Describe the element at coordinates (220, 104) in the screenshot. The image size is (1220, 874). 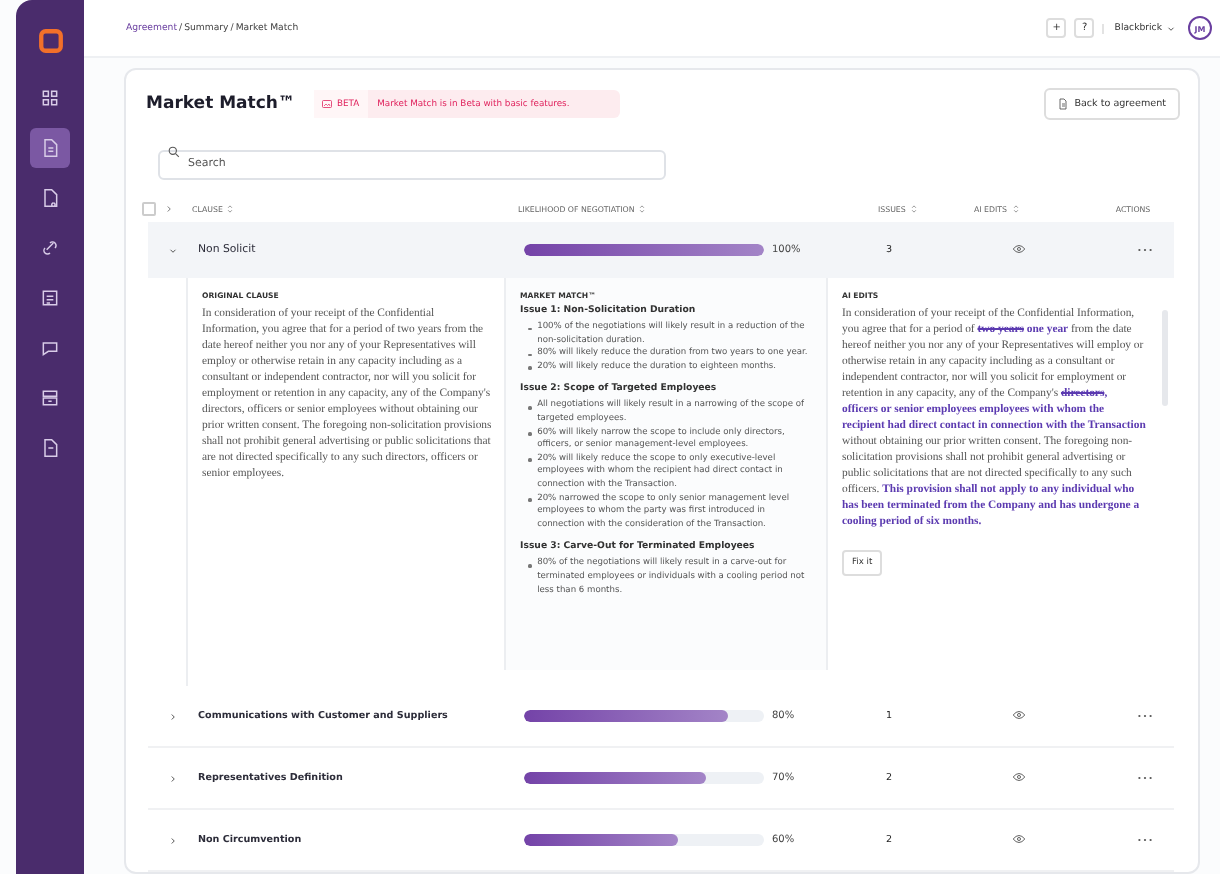
I see `page-title: Market Match™` at that location.